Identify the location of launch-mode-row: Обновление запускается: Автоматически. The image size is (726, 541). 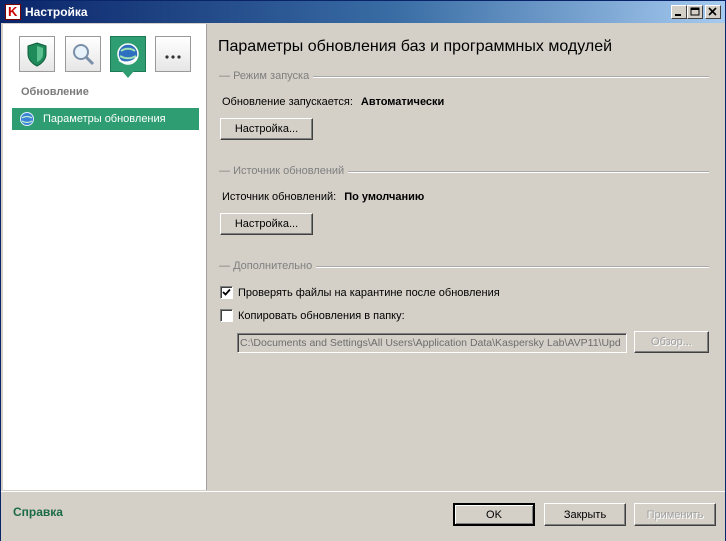
(333, 102).